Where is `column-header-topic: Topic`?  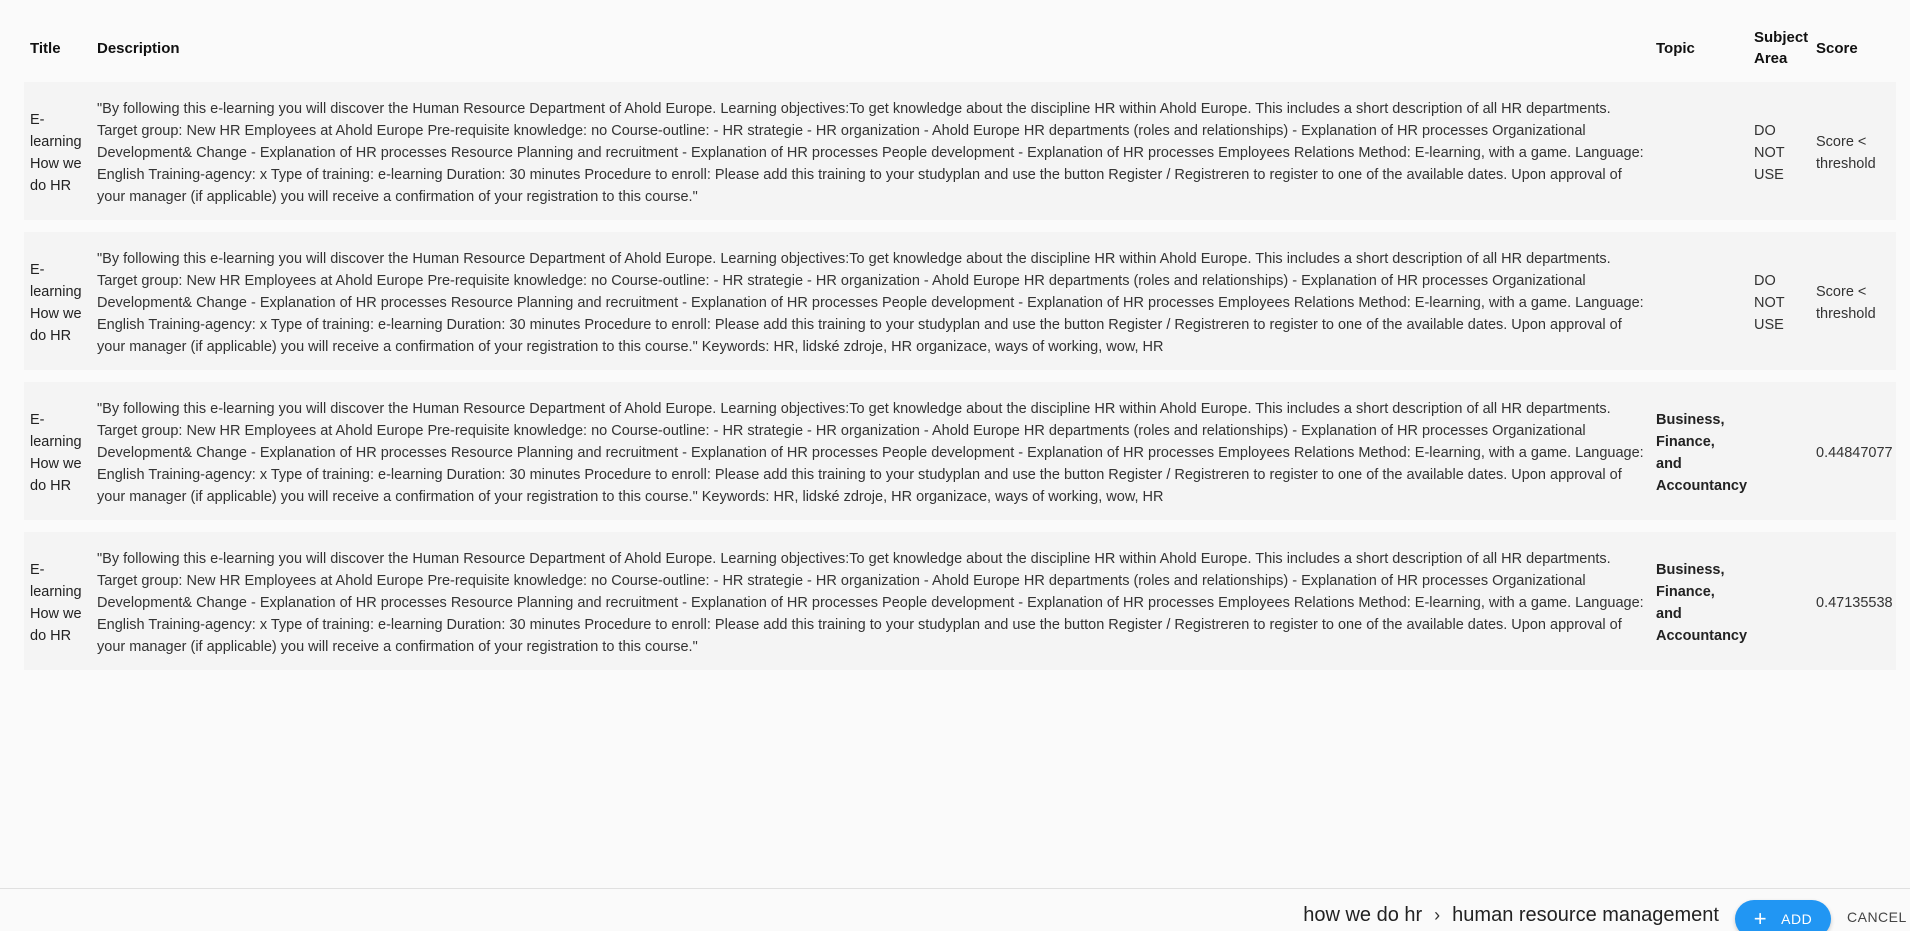 column-header-topic: Topic is located at coordinates (1699, 48).